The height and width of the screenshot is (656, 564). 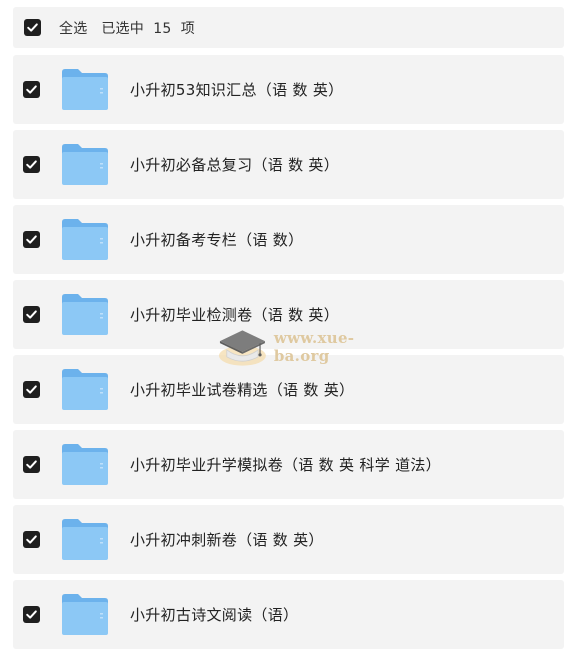 What do you see at coordinates (237, 90) in the screenshot?
I see `item-label: 小升初53知识汇总（语 数 英）` at bounding box center [237, 90].